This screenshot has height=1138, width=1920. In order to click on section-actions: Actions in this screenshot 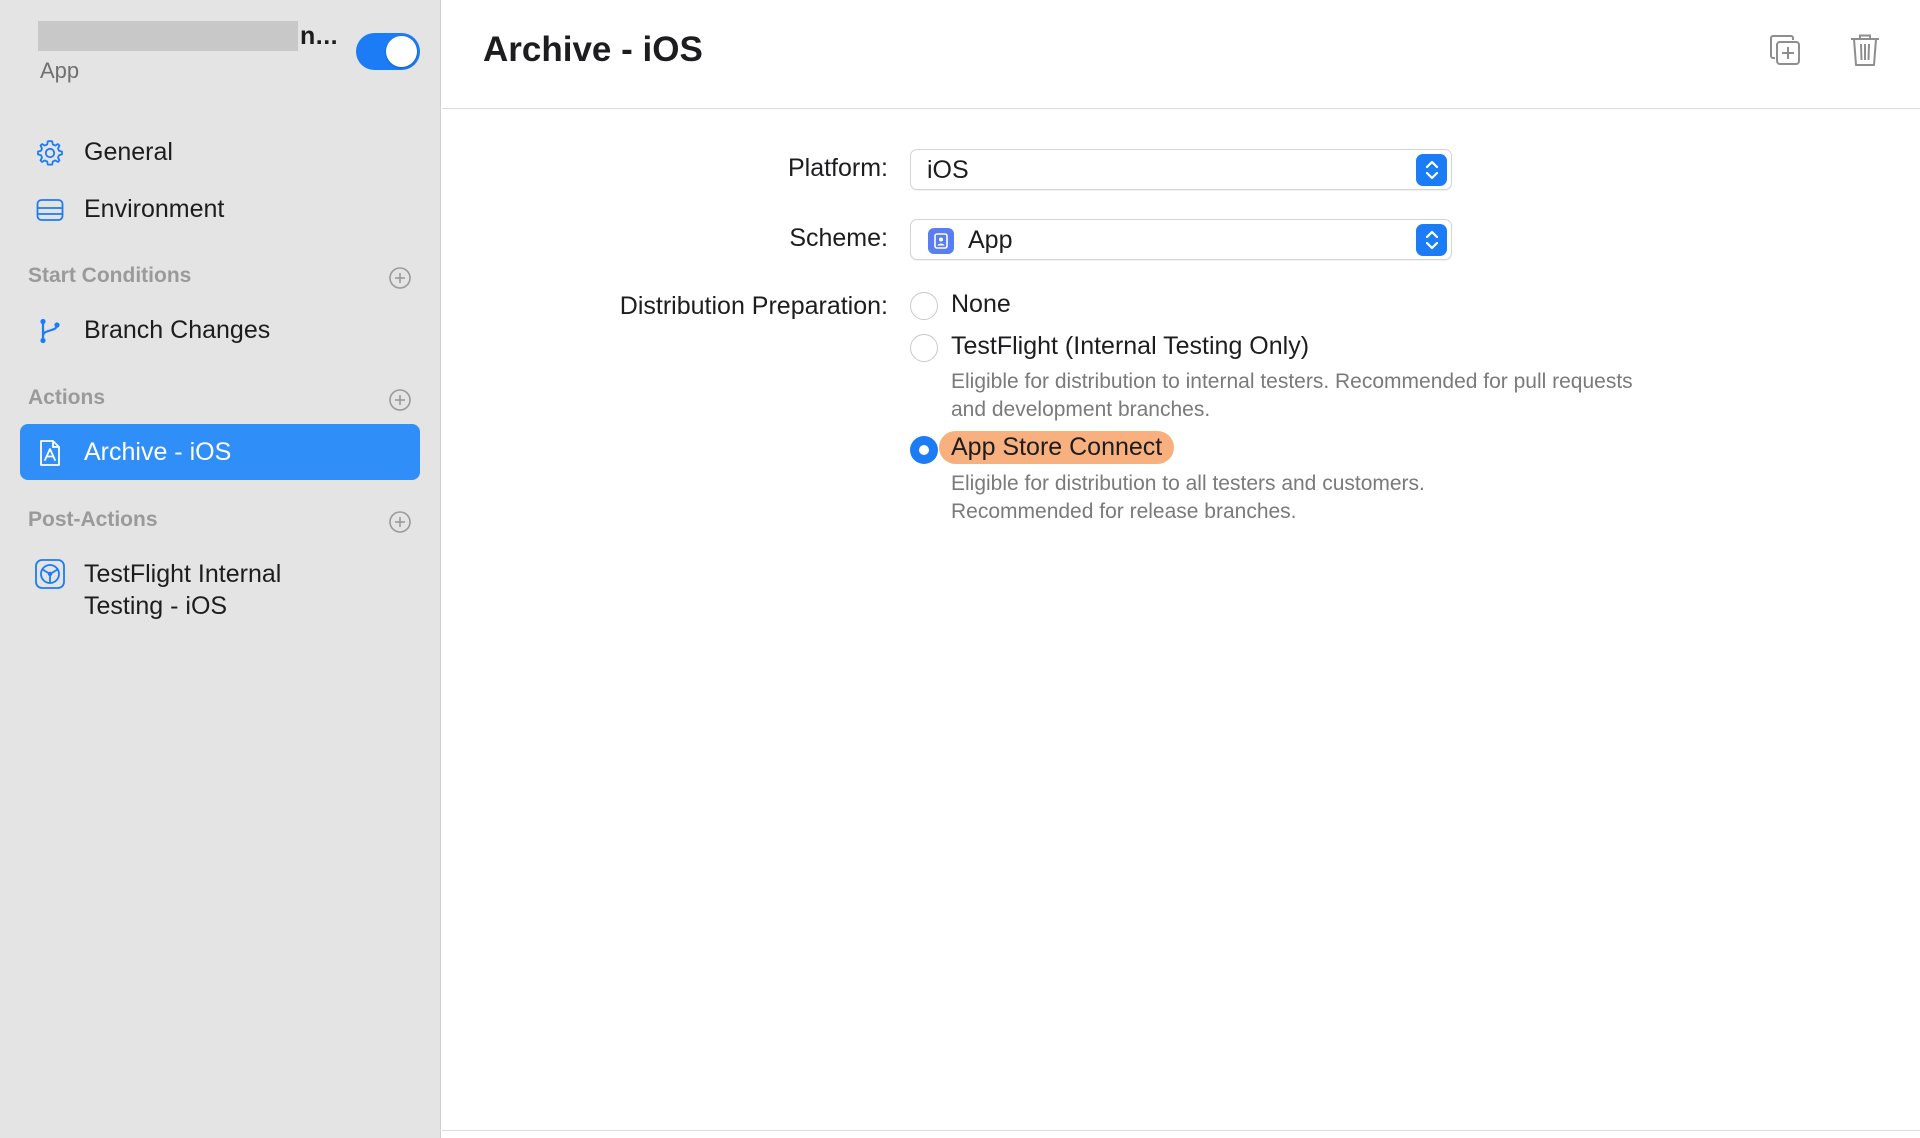, I will do `click(219, 400)`.